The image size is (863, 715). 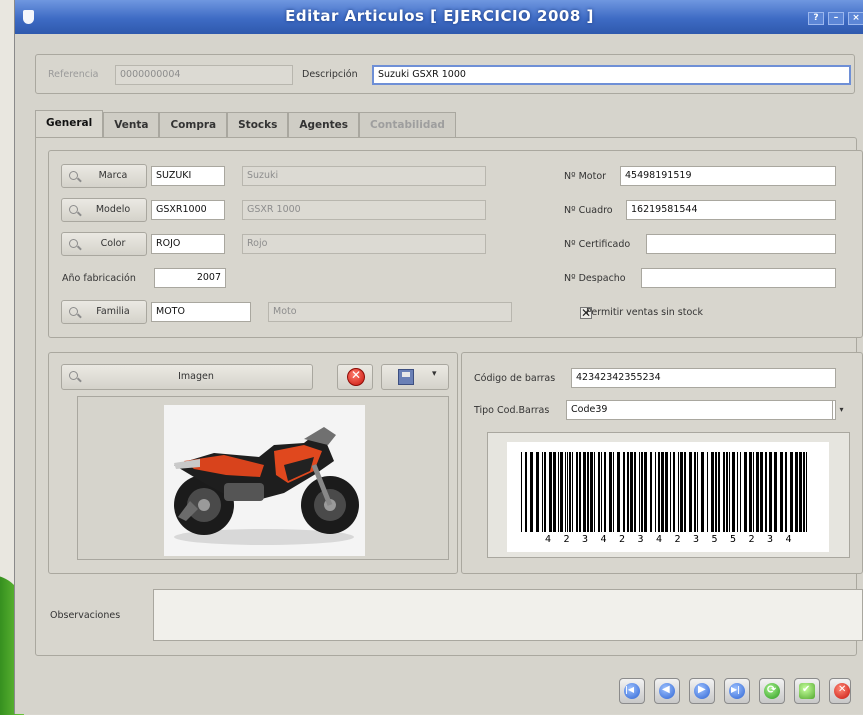 I want to click on cuadro-input: 16219581544, so click(x=731, y=210).